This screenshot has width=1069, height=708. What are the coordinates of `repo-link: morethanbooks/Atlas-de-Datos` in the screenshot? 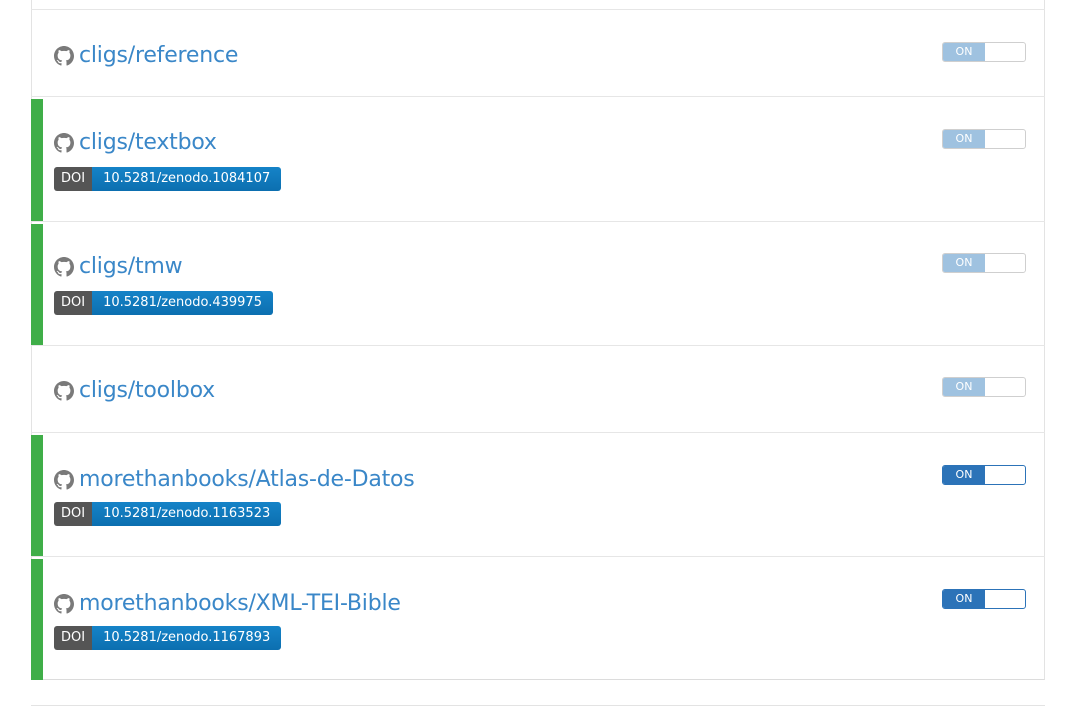 It's located at (247, 479).